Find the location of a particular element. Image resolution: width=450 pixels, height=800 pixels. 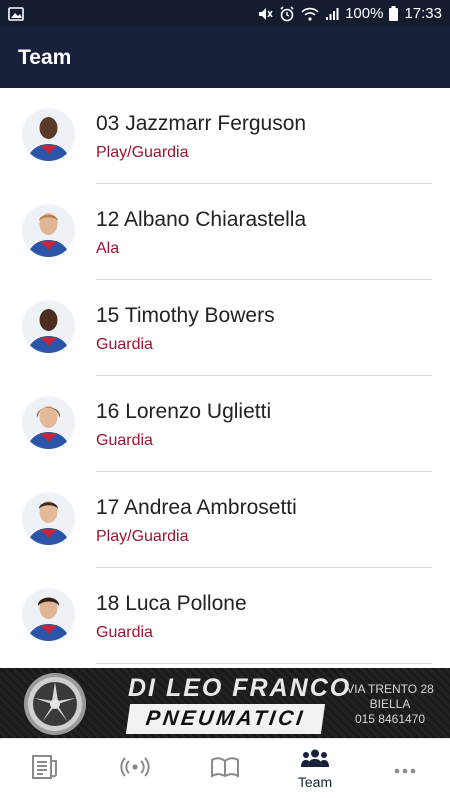

news-icon is located at coordinates (45, 769).